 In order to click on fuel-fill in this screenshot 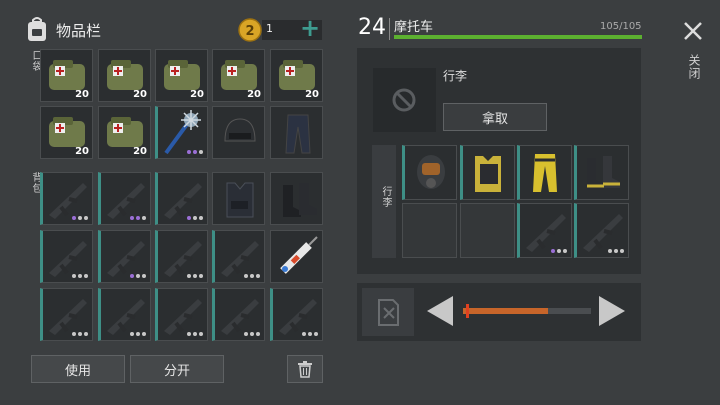, I will do `click(505, 311)`.